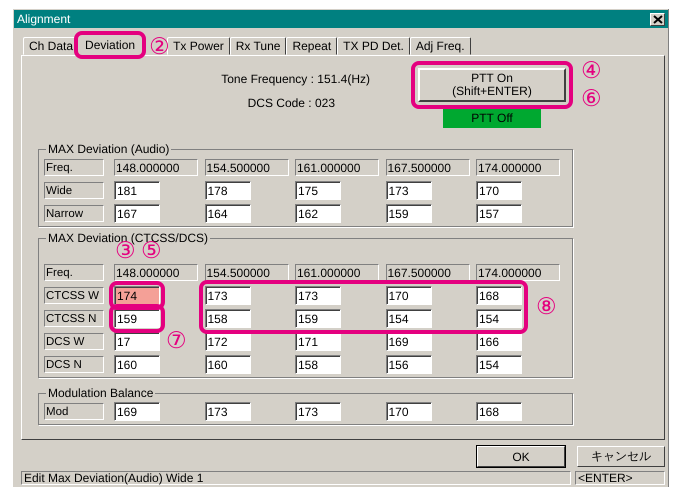 The image size is (674, 488). What do you see at coordinates (499, 213) in the screenshot?
I see `input-field: 157` at bounding box center [499, 213].